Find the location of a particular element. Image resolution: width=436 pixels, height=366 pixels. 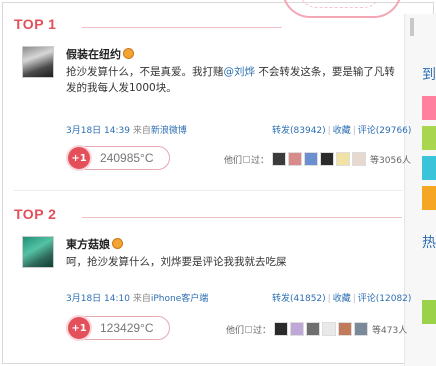

rank-label: TOP 1 is located at coordinates (35, 24).